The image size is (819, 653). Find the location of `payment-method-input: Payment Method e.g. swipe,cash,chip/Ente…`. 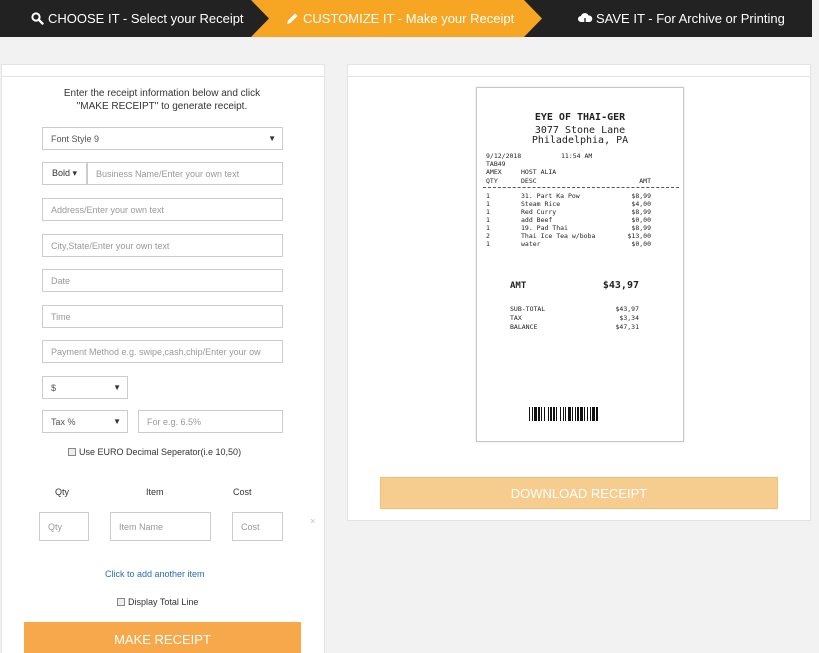

payment-method-input: Payment Method e.g. swipe,cash,chip/Ente… is located at coordinates (162, 351).